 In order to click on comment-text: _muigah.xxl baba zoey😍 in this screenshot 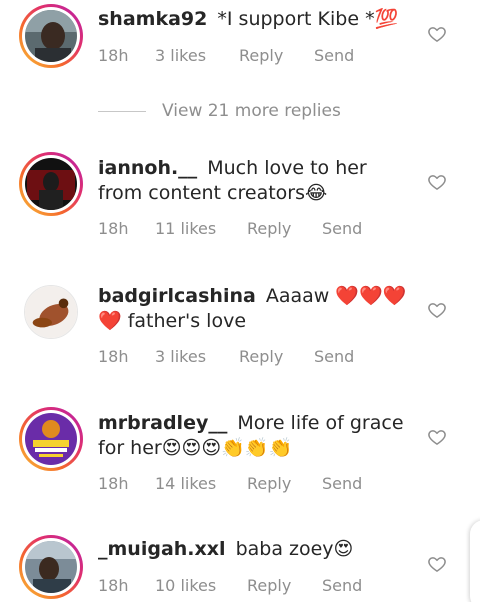, I will do `click(253, 549)`.